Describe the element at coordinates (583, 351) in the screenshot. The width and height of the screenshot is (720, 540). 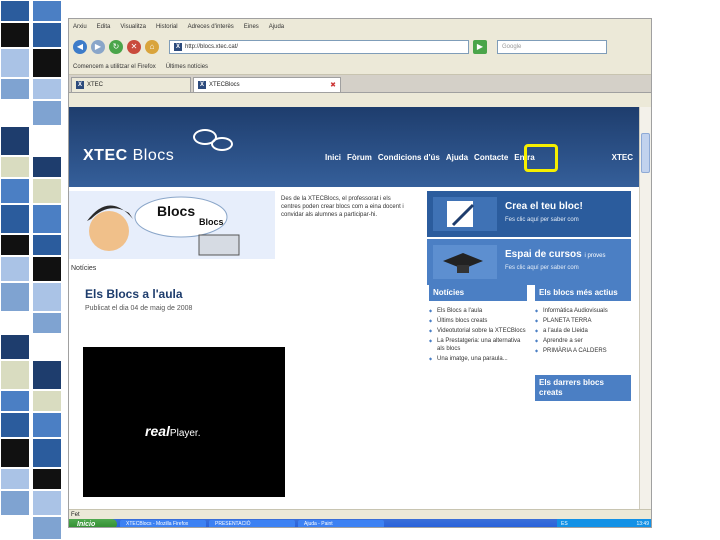
I see `blog-item: PRIMÀRIA A CALDERS` at that location.